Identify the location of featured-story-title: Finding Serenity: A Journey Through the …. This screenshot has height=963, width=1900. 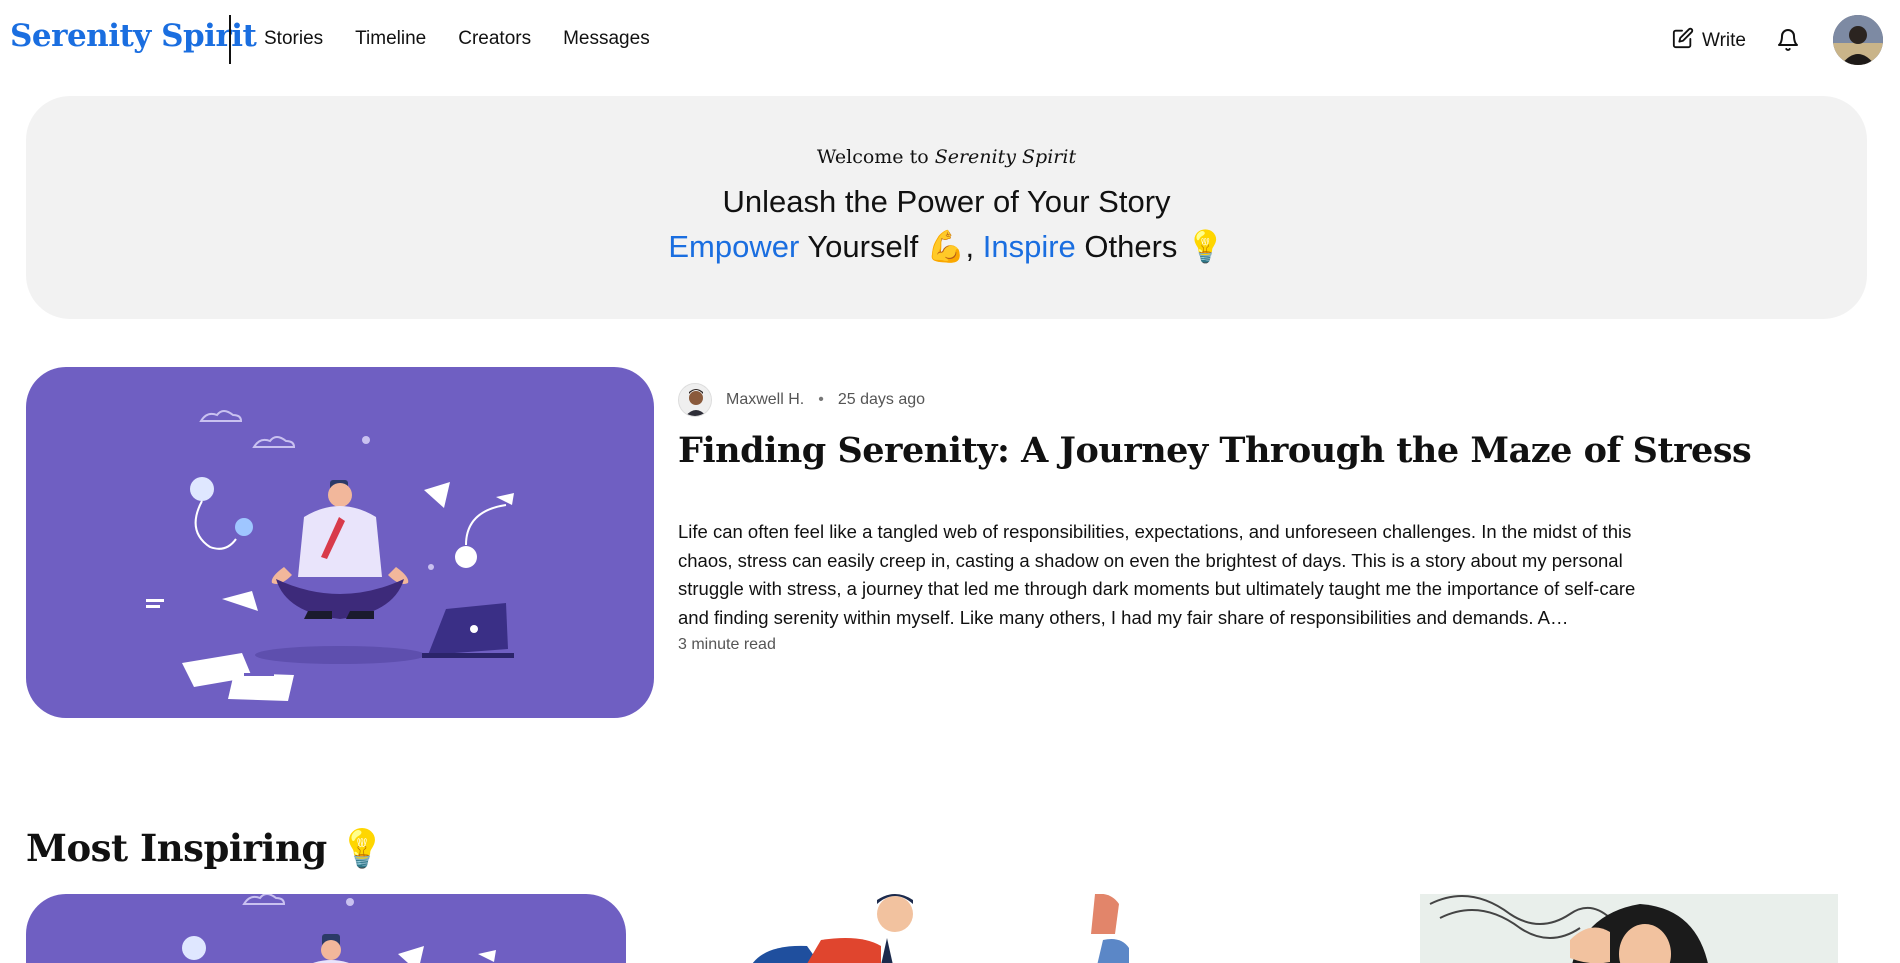
(1253, 450).